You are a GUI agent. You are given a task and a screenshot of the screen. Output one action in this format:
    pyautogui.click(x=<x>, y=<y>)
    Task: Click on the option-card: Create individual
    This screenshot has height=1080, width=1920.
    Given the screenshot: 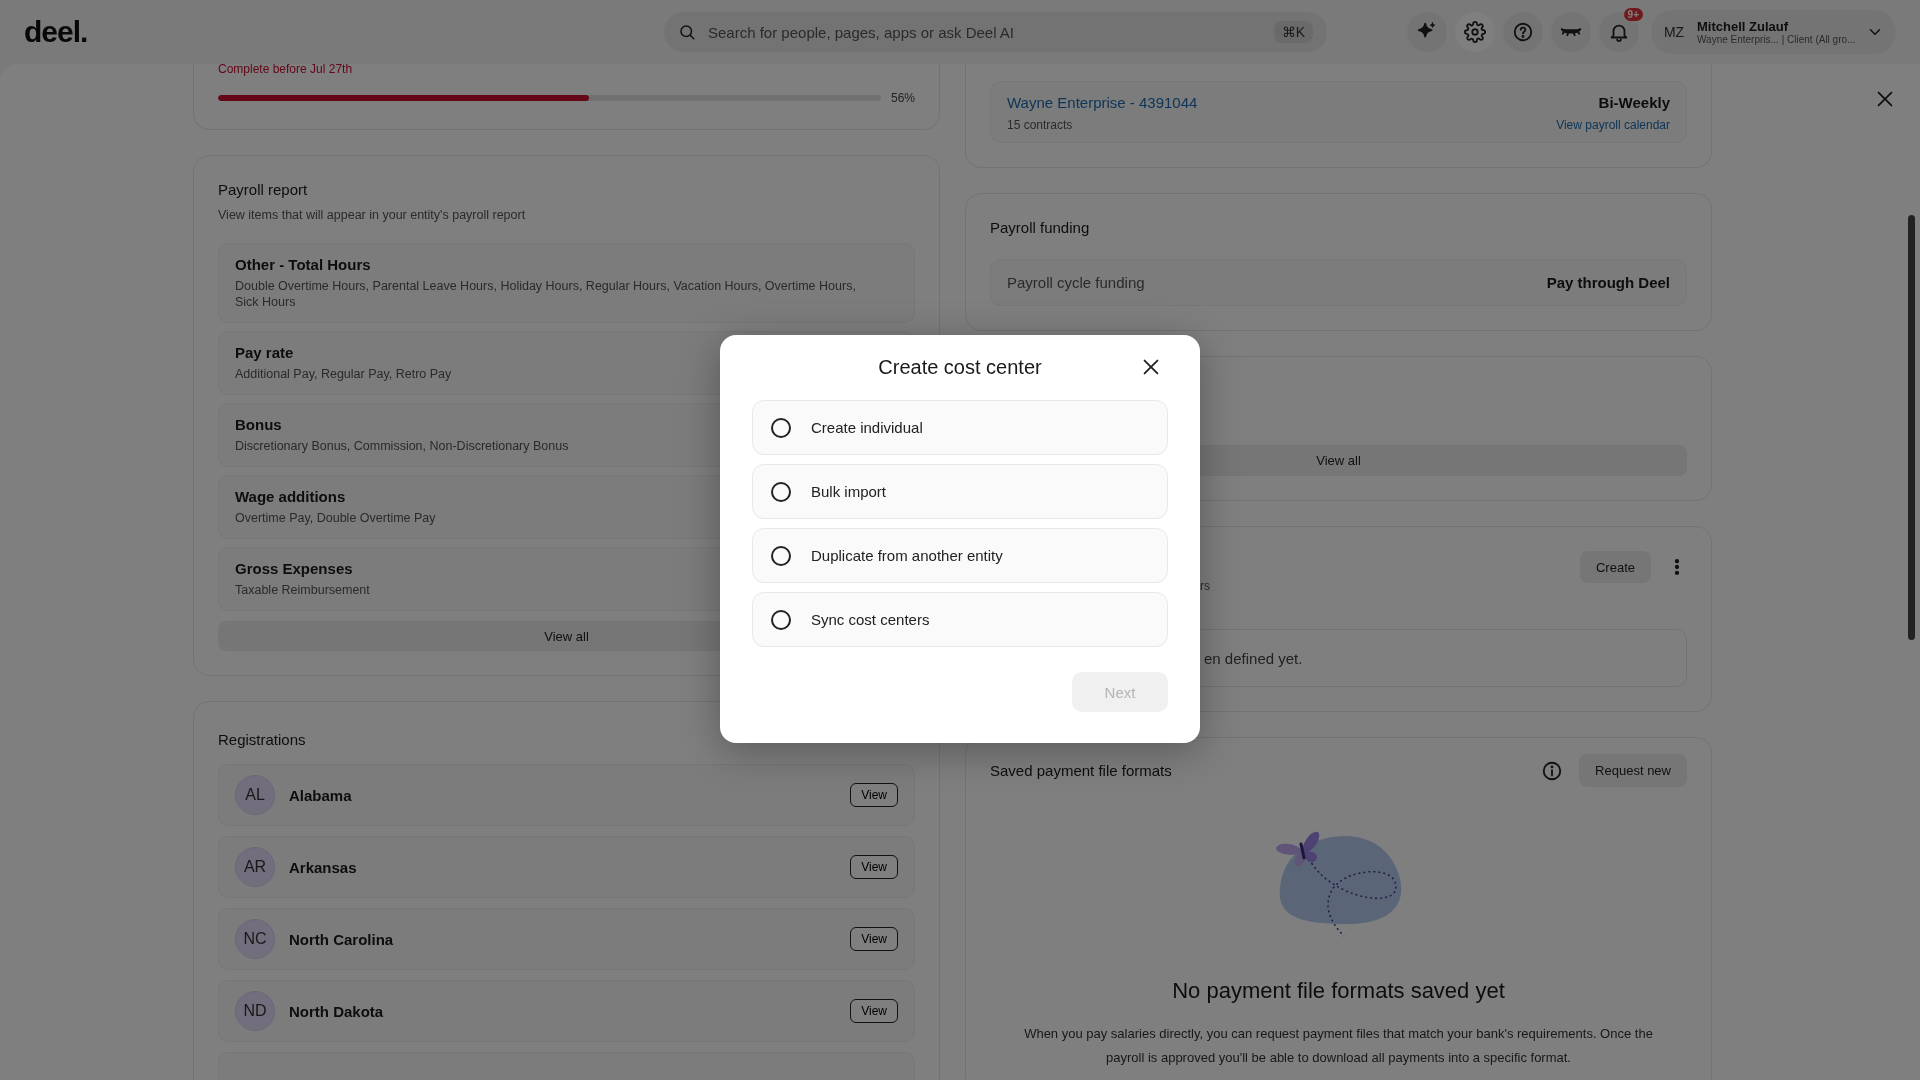 What is the action you would take?
    pyautogui.click(x=960, y=427)
    